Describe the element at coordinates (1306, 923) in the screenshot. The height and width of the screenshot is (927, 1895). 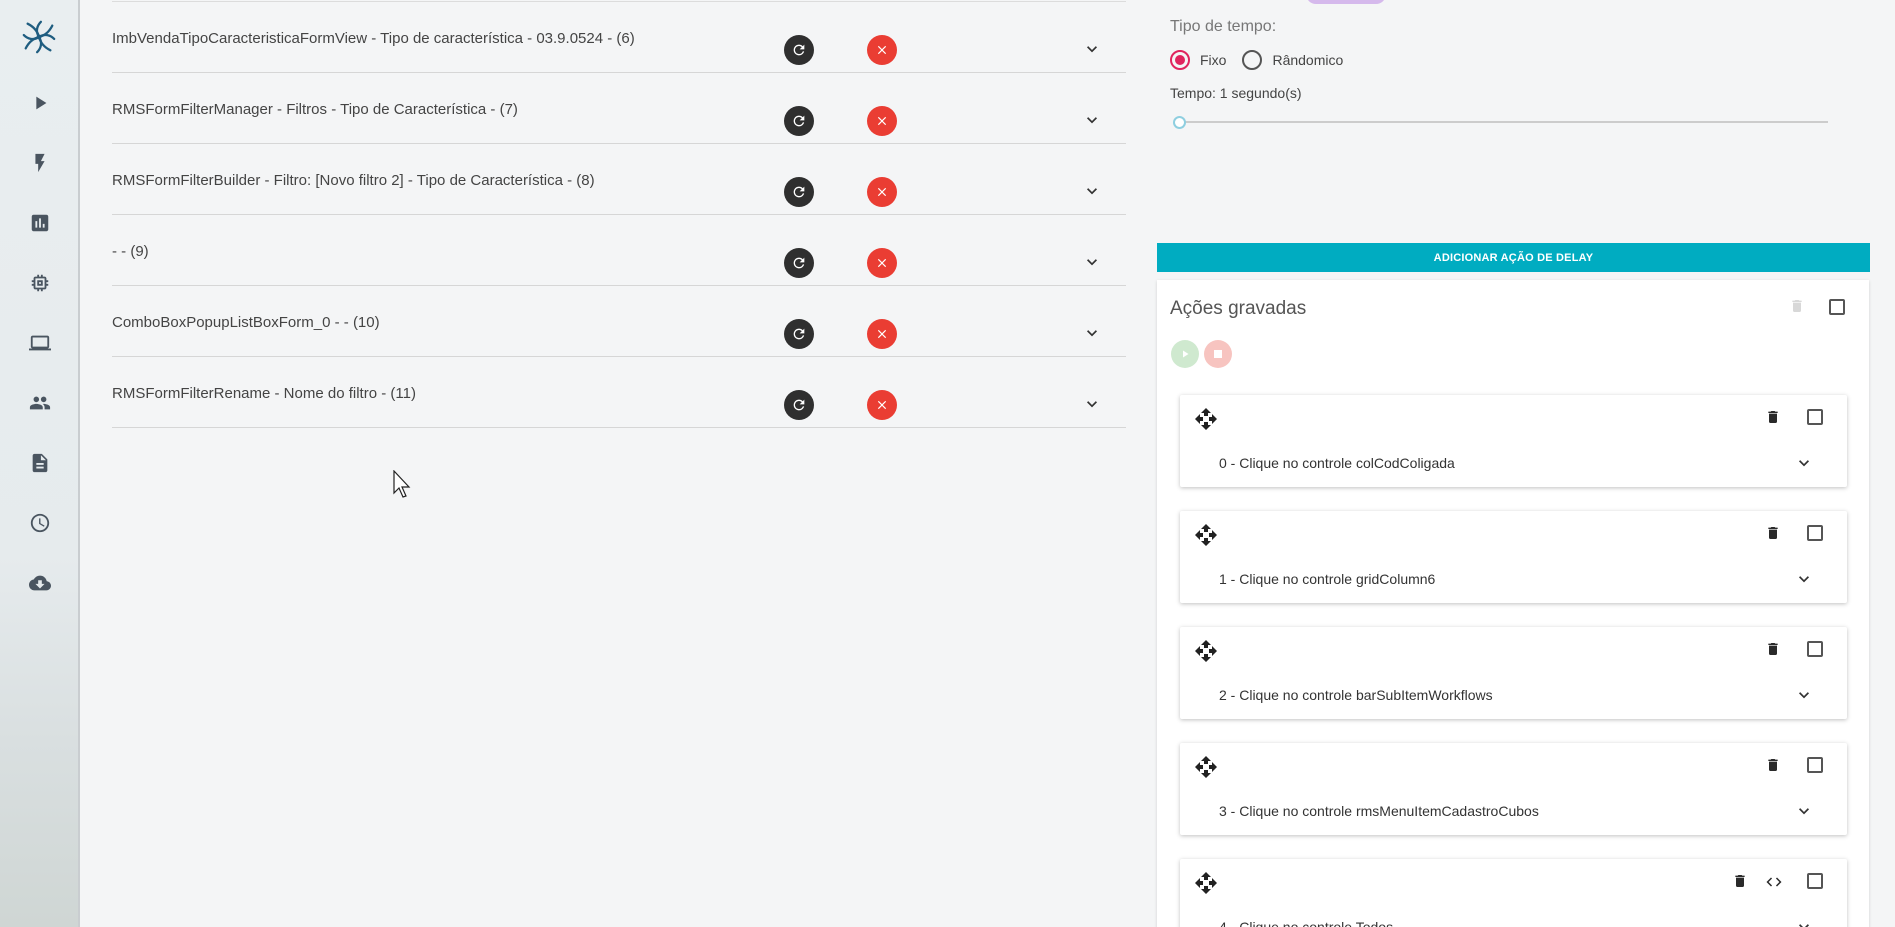
I see `action-label: 4 - Clique no controle Todos` at that location.